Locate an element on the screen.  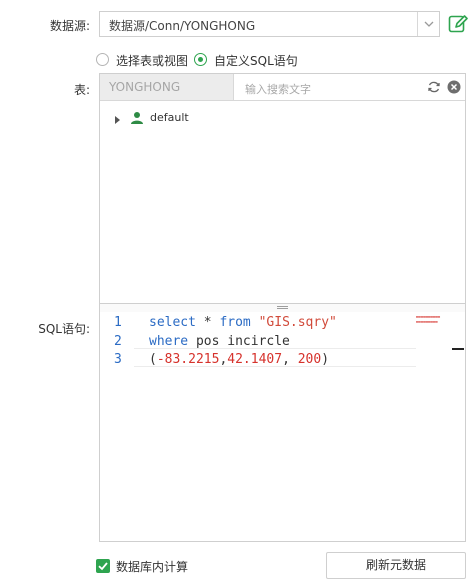
radio-table-or-view is located at coordinates (102, 59).